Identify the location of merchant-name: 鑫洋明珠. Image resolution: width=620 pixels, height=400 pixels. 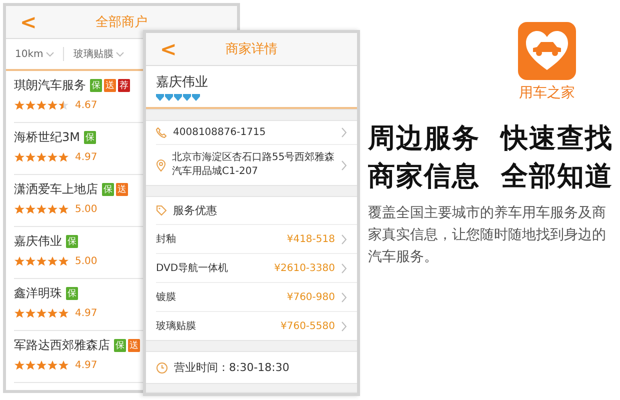
(38, 293).